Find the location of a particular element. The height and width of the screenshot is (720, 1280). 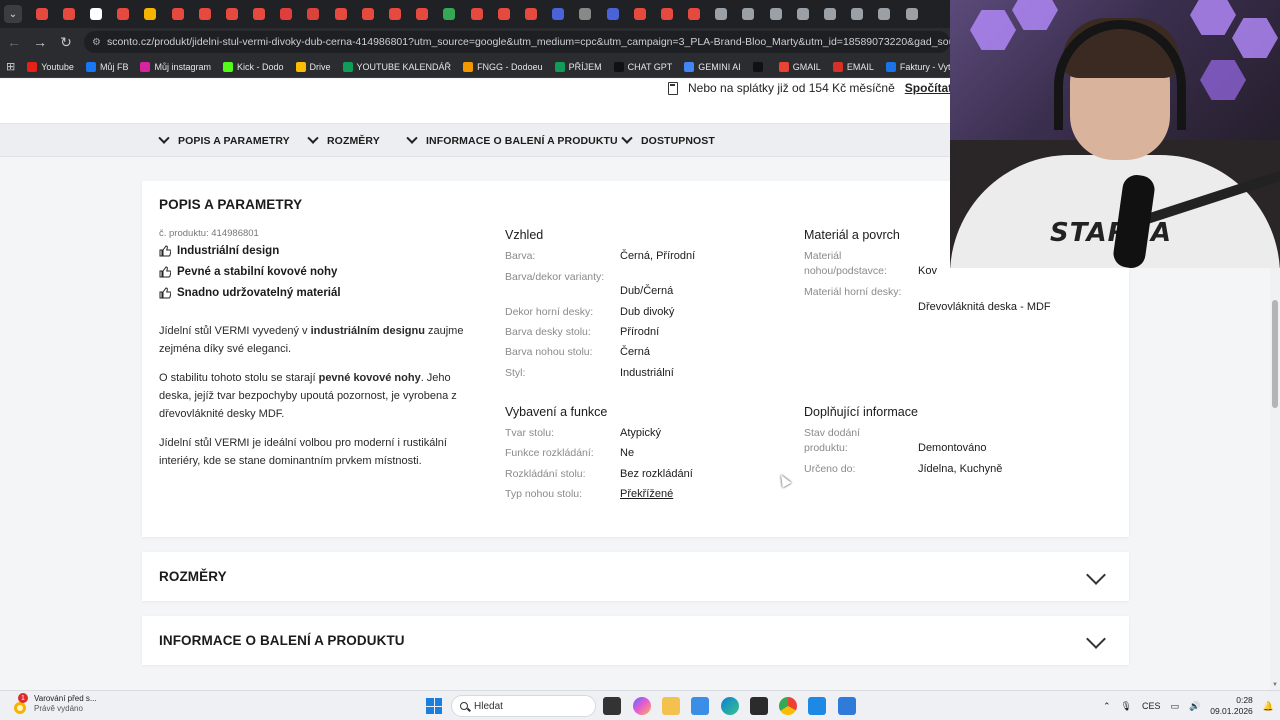

forward-button: → is located at coordinates (40, 42).